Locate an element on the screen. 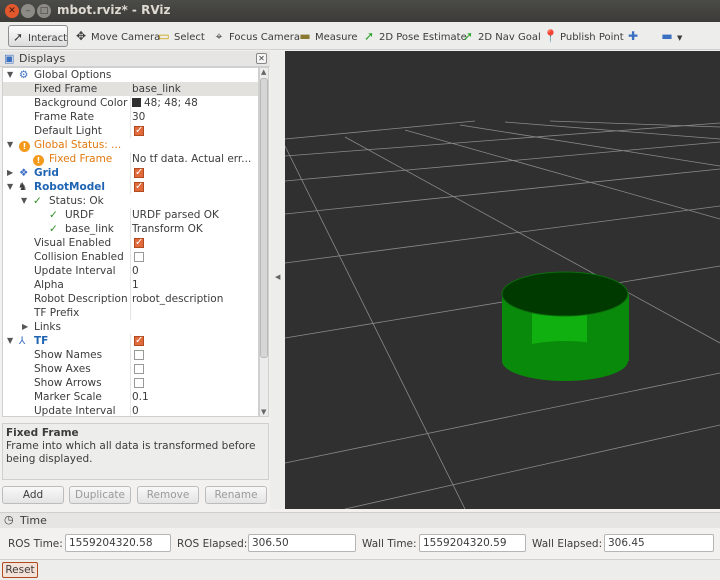 Image resolution: width=720 pixels, height=580 pixels. crosshair-icon: ⌖ is located at coordinates (219, 36).